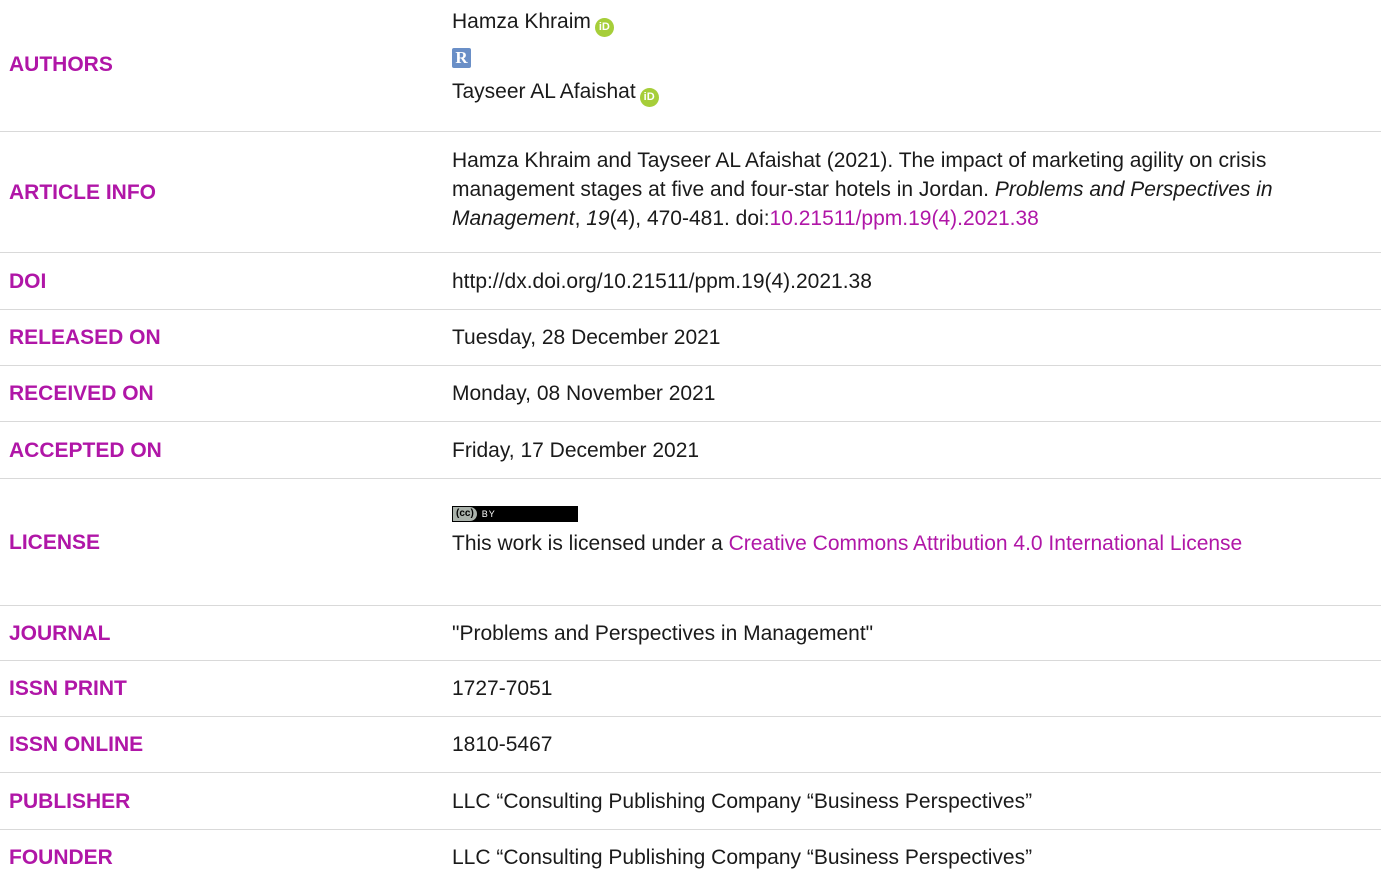 This screenshot has height=884, width=1381. What do you see at coordinates (76, 744) in the screenshot?
I see `label-issn-online: ISSN ONLINE` at bounding box center [76, 744].